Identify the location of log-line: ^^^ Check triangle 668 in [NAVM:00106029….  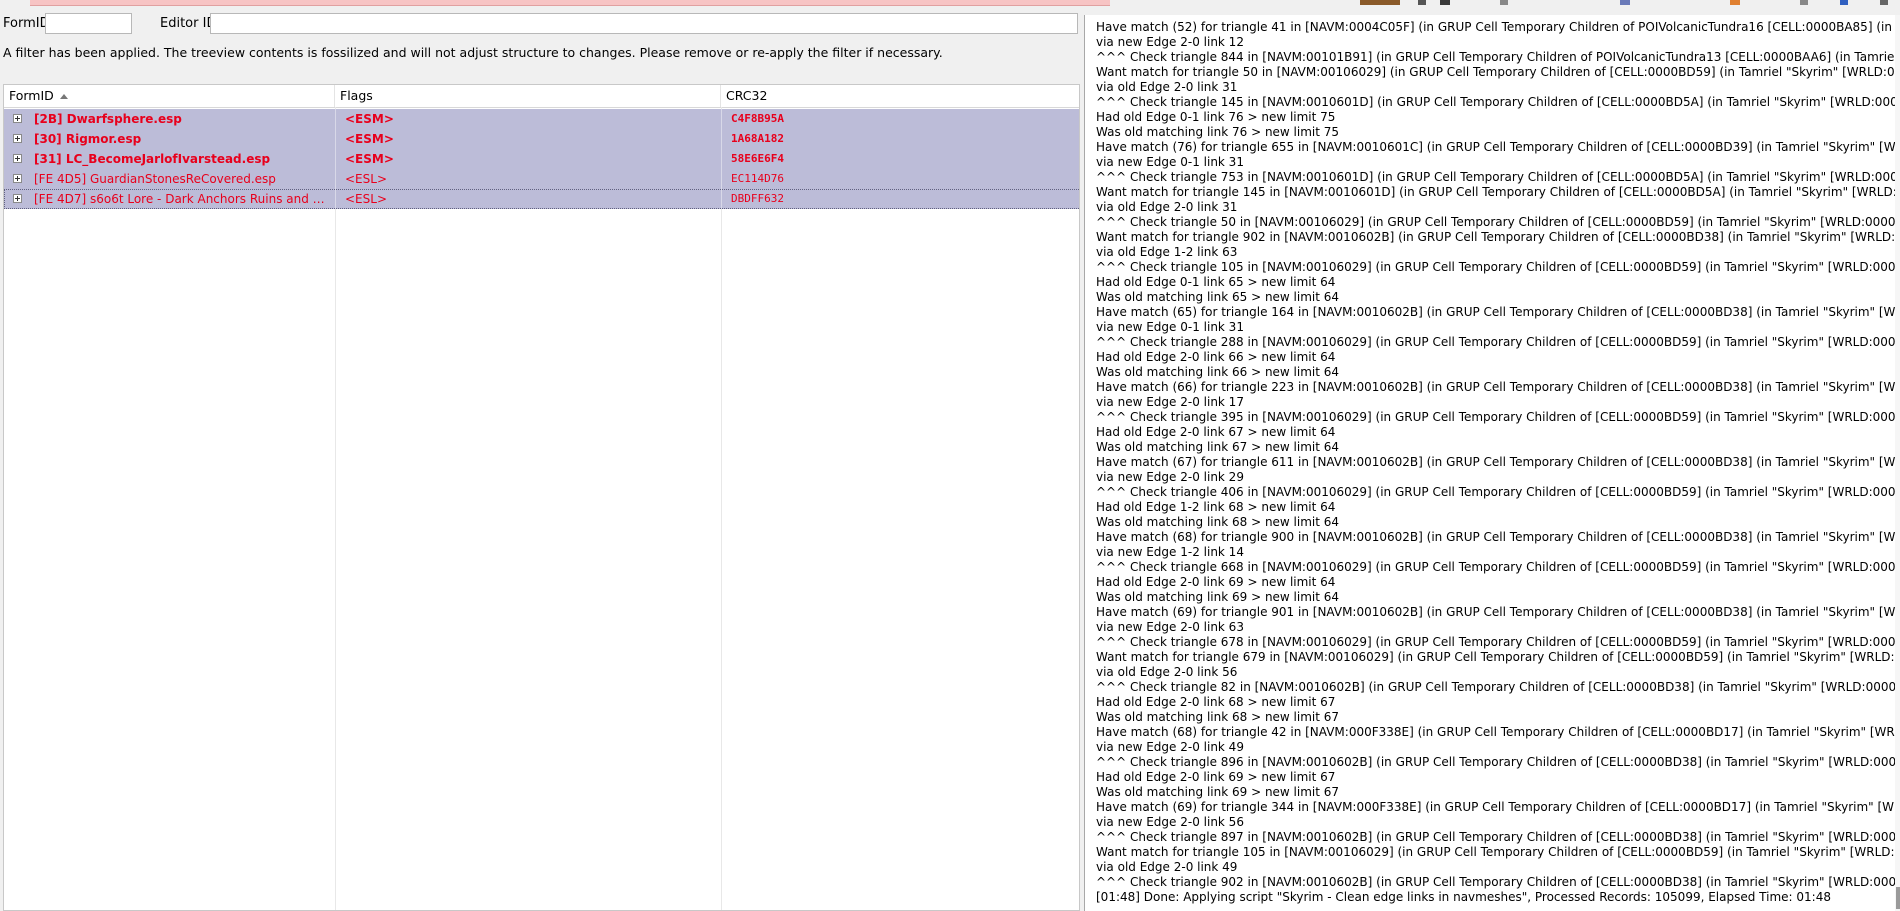
(1498, 567).